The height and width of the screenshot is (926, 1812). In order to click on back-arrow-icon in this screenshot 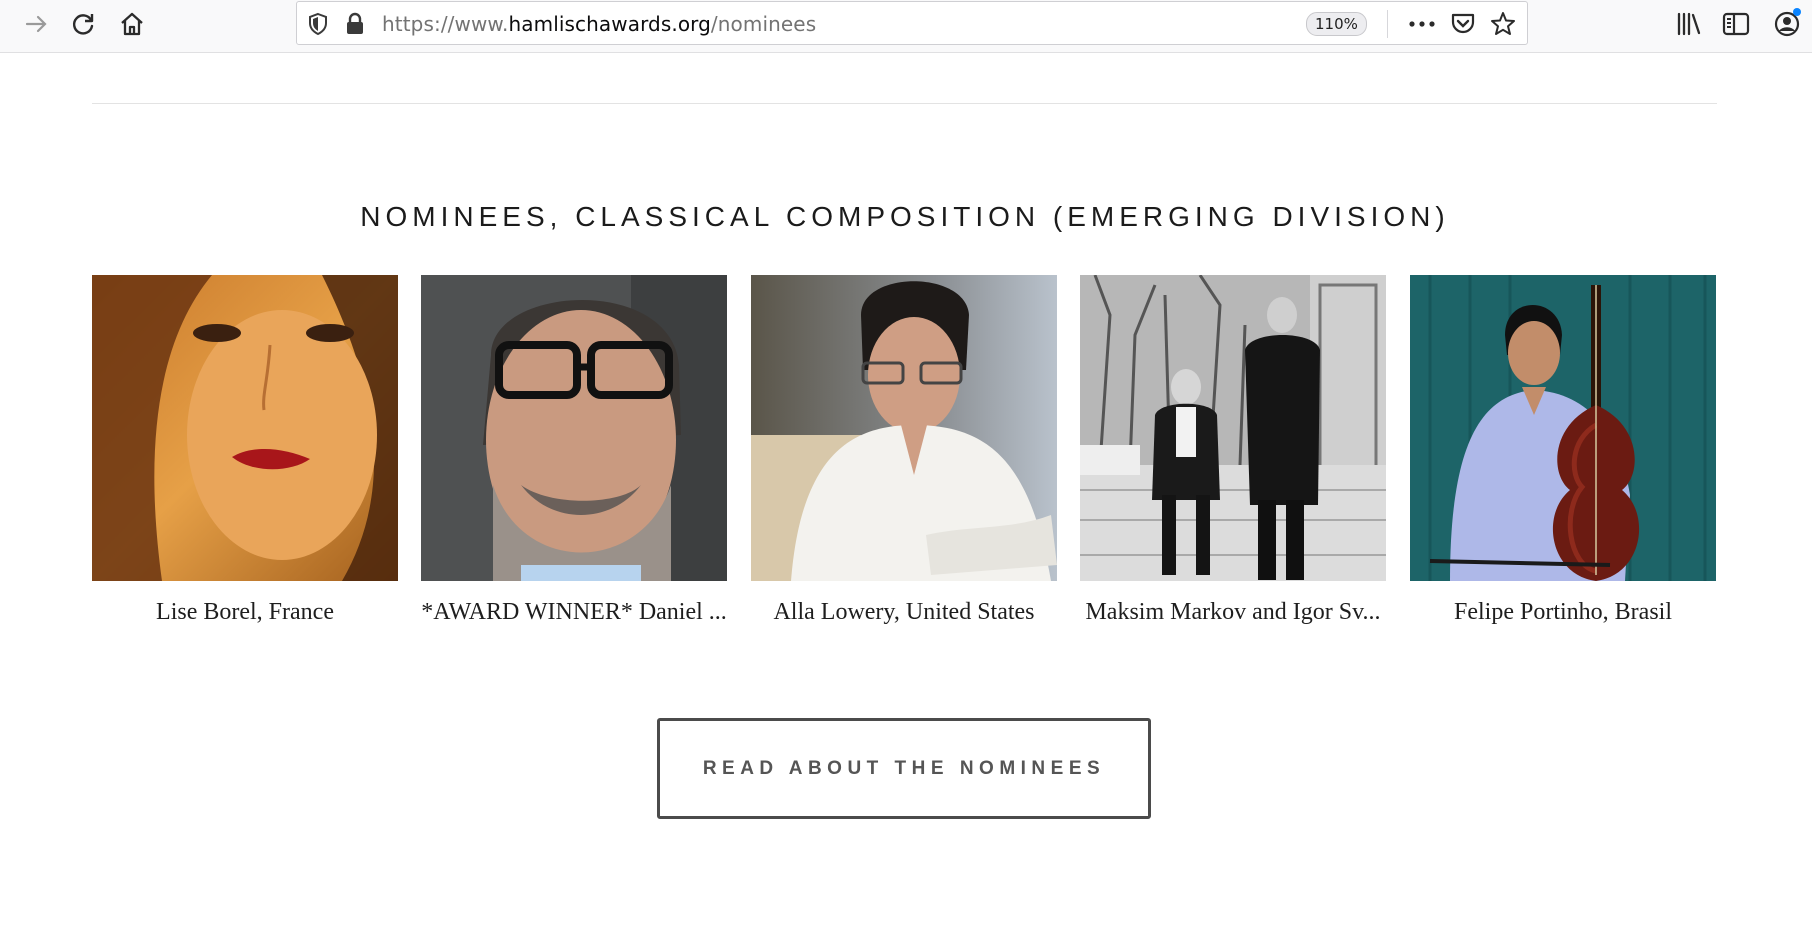, I will do `click(7, 24)`.